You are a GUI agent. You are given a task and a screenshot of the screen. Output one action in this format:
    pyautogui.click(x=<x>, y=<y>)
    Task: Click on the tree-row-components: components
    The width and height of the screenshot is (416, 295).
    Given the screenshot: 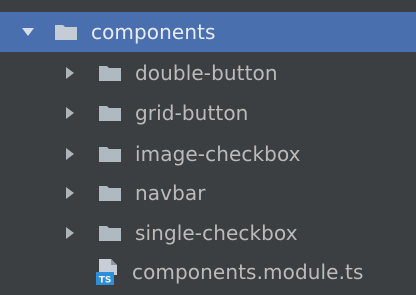 What is the action you would take?
    pyautogui.click(x=208, y=32)
    